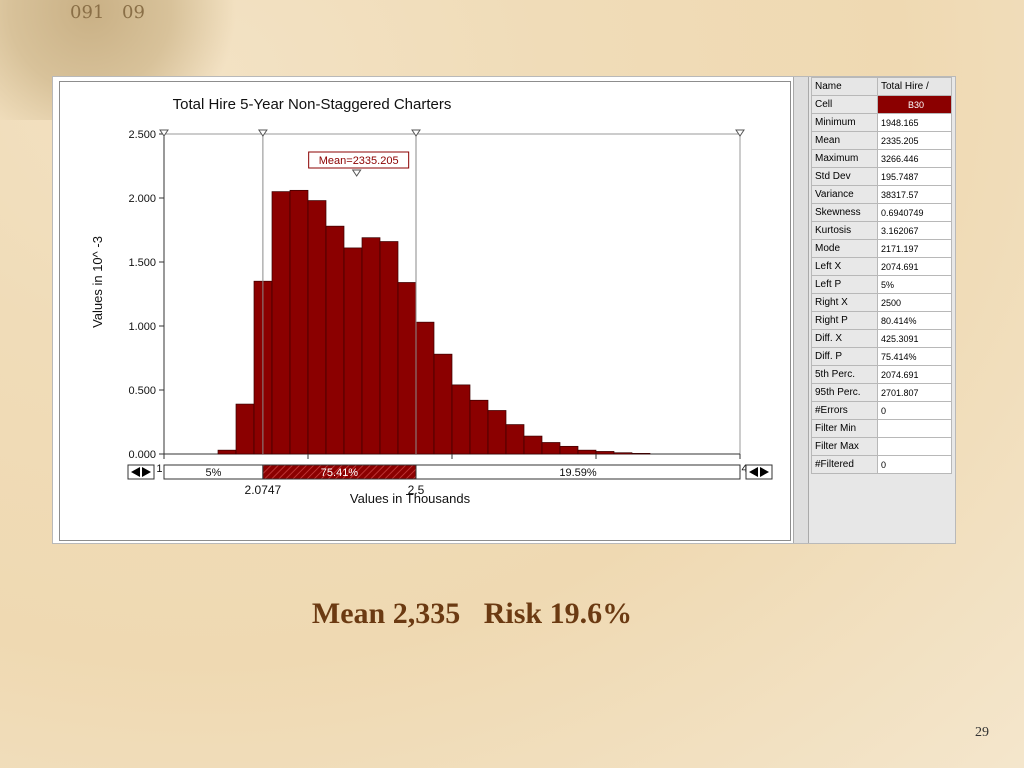 Image resolution: width=1024 pixels, height=768 pixels. What do you see at coordinates (87, 12) in the screenshot?
I see `compass-mark: 091` at bounding box center [87, 12].